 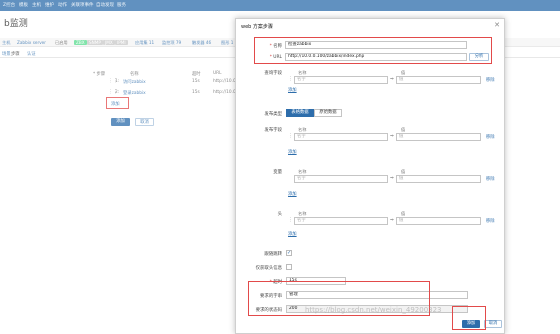 What do you see at coordinates (328, 113) in the screenshot?
I see `post-type-raw-data: 原始数据` at bounding box center [328, 113].